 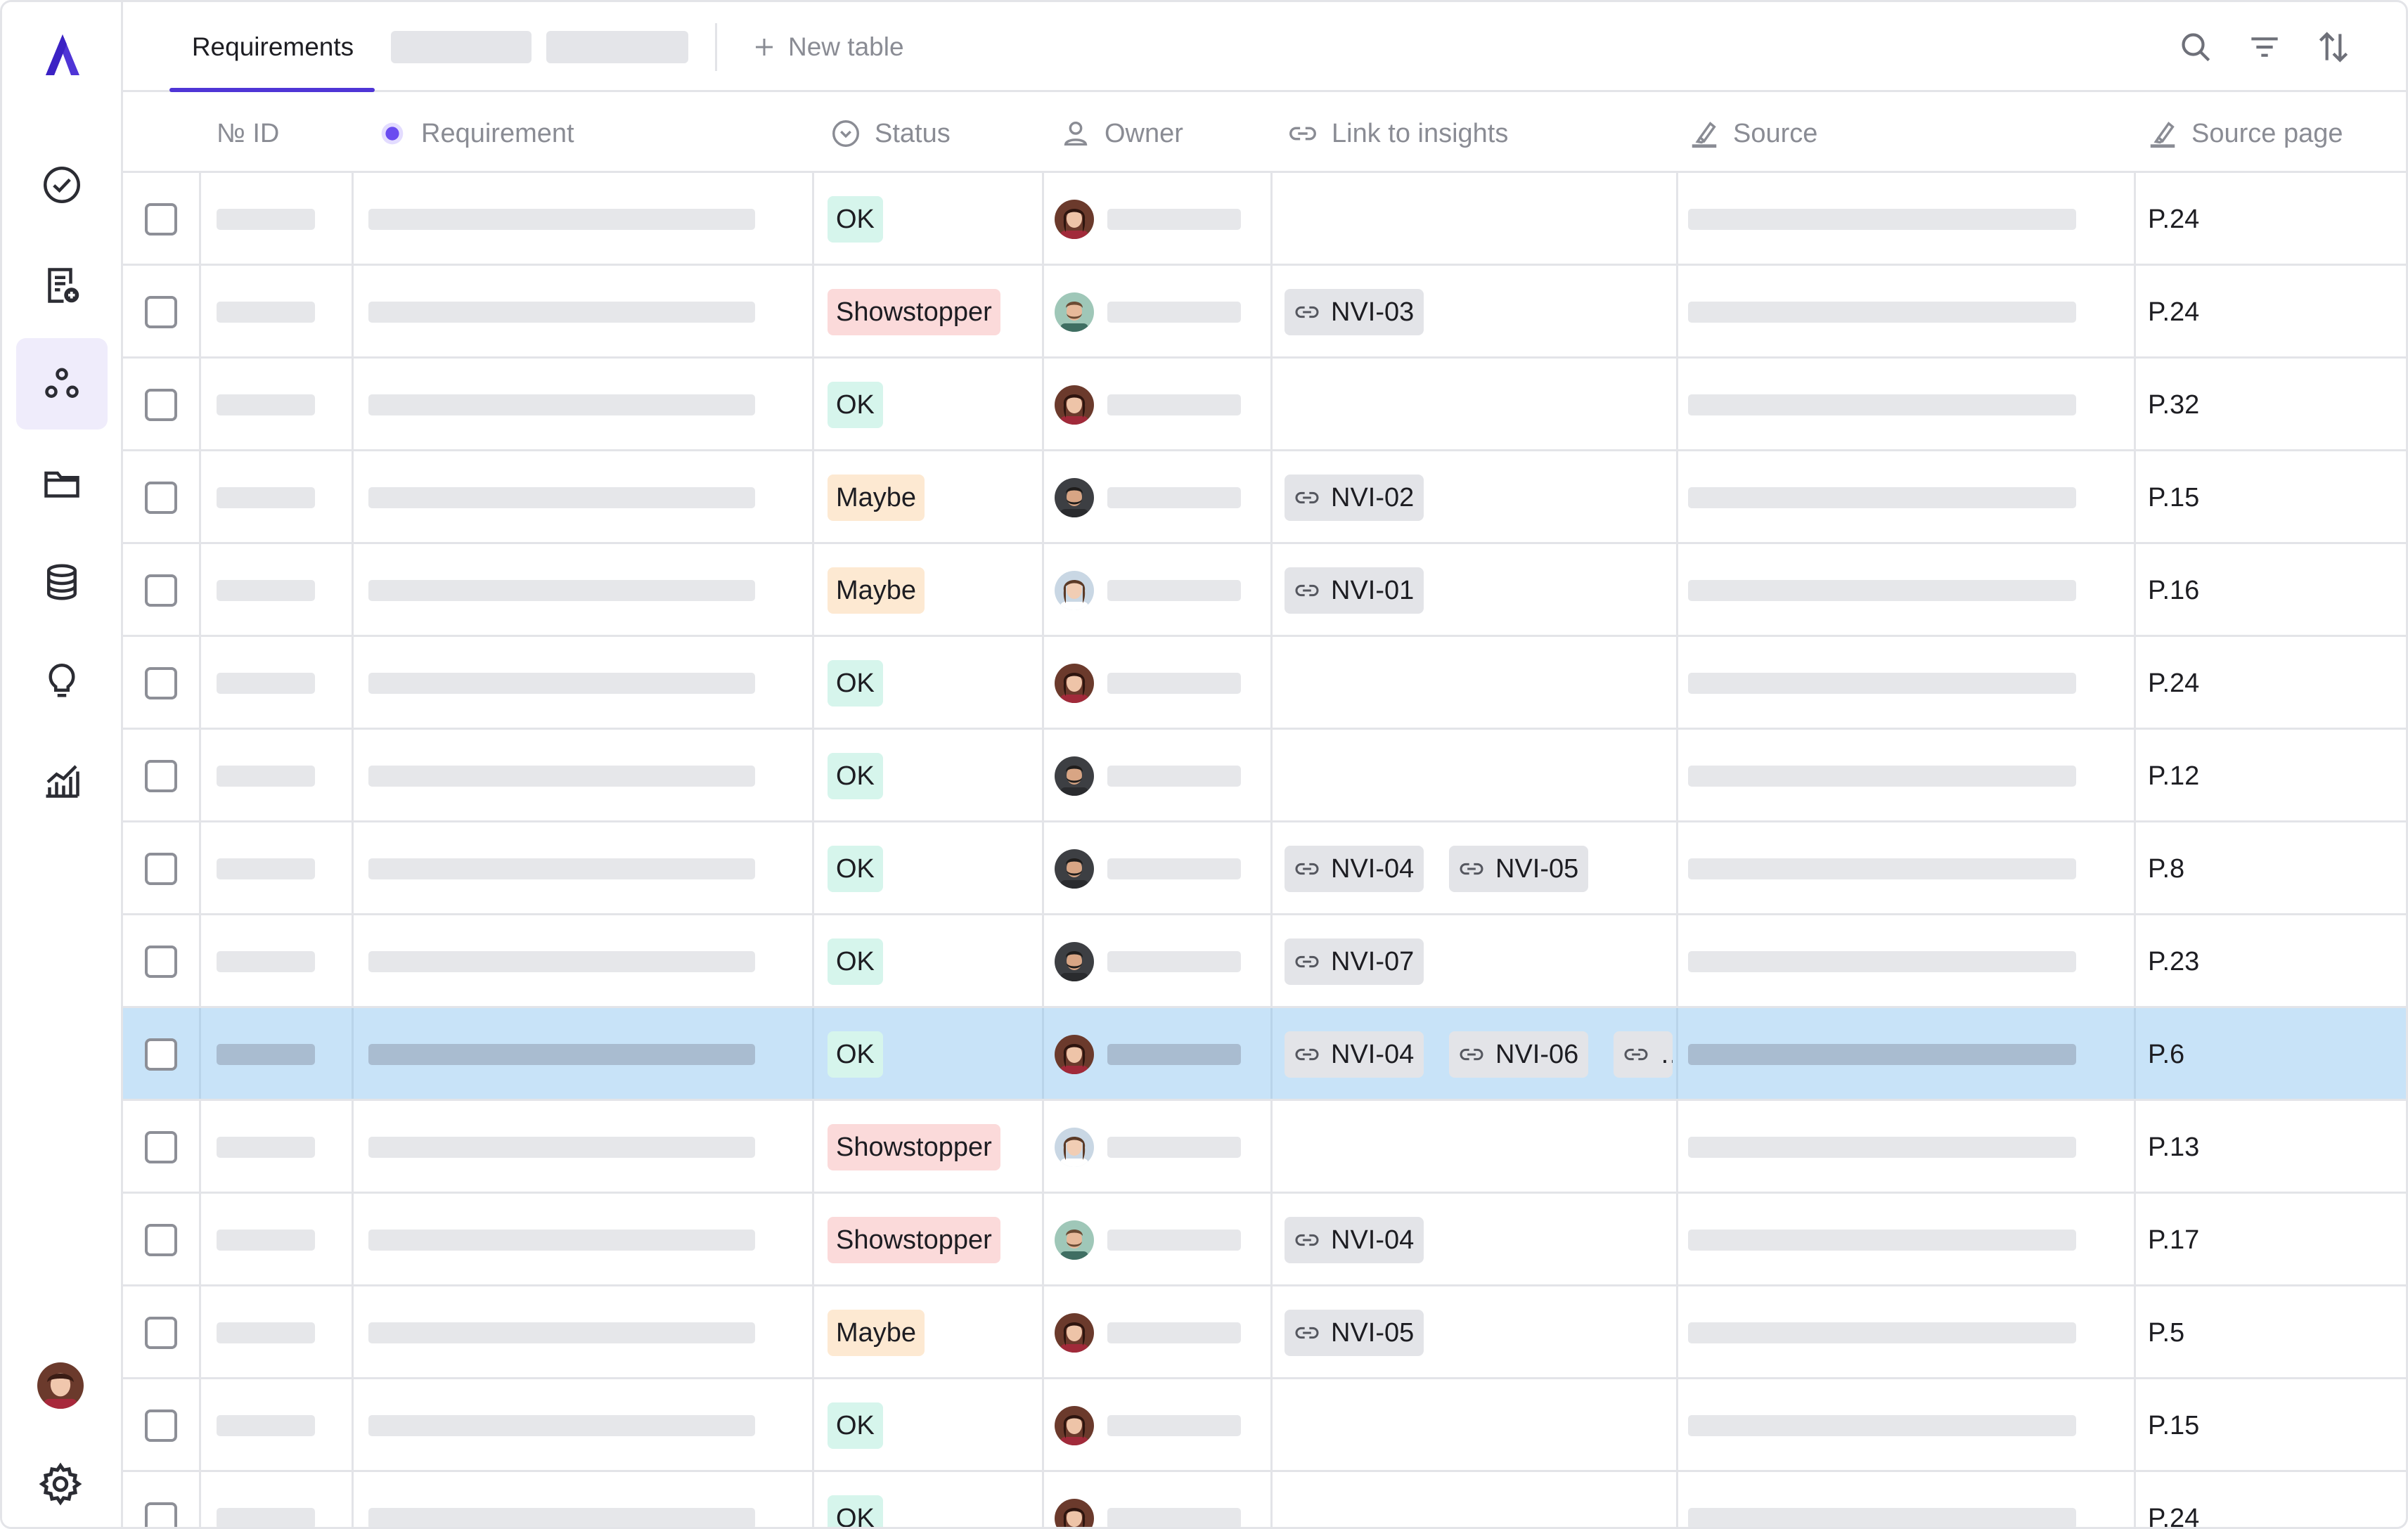 I want to click on insights-cell: NVI-05, so click(x=1473, y=1332).